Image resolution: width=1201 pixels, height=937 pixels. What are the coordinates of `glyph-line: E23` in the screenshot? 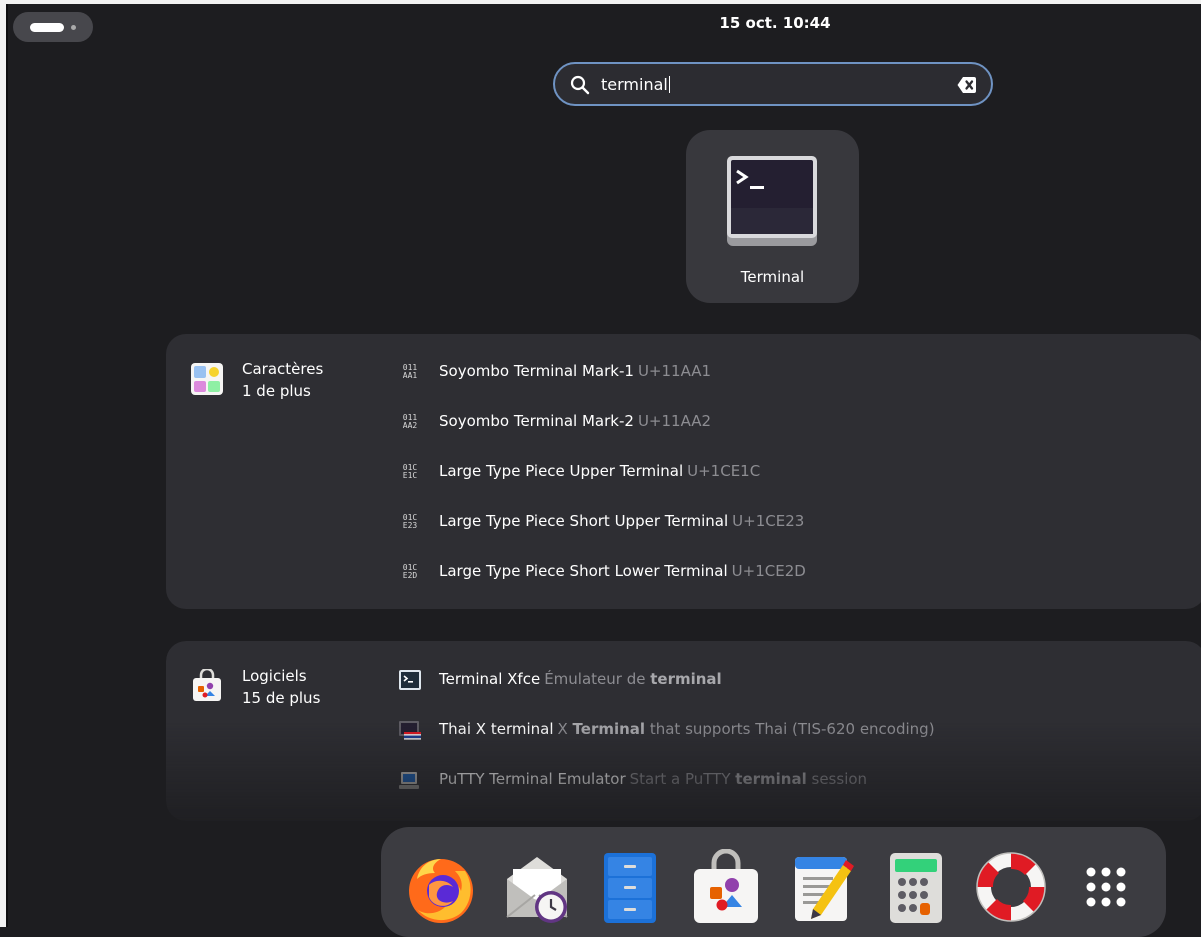 It's located at (410, 525).